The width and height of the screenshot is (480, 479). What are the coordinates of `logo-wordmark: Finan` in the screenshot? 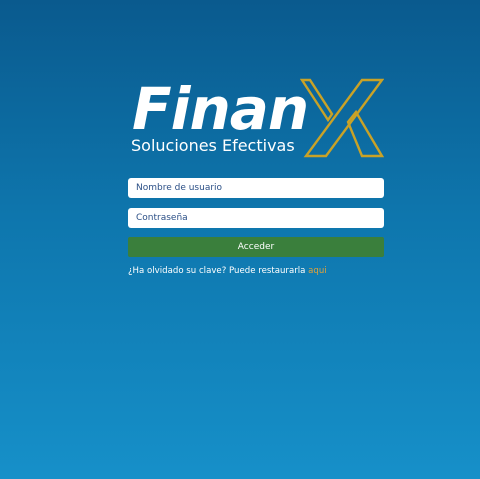 It's located at (220, 109).